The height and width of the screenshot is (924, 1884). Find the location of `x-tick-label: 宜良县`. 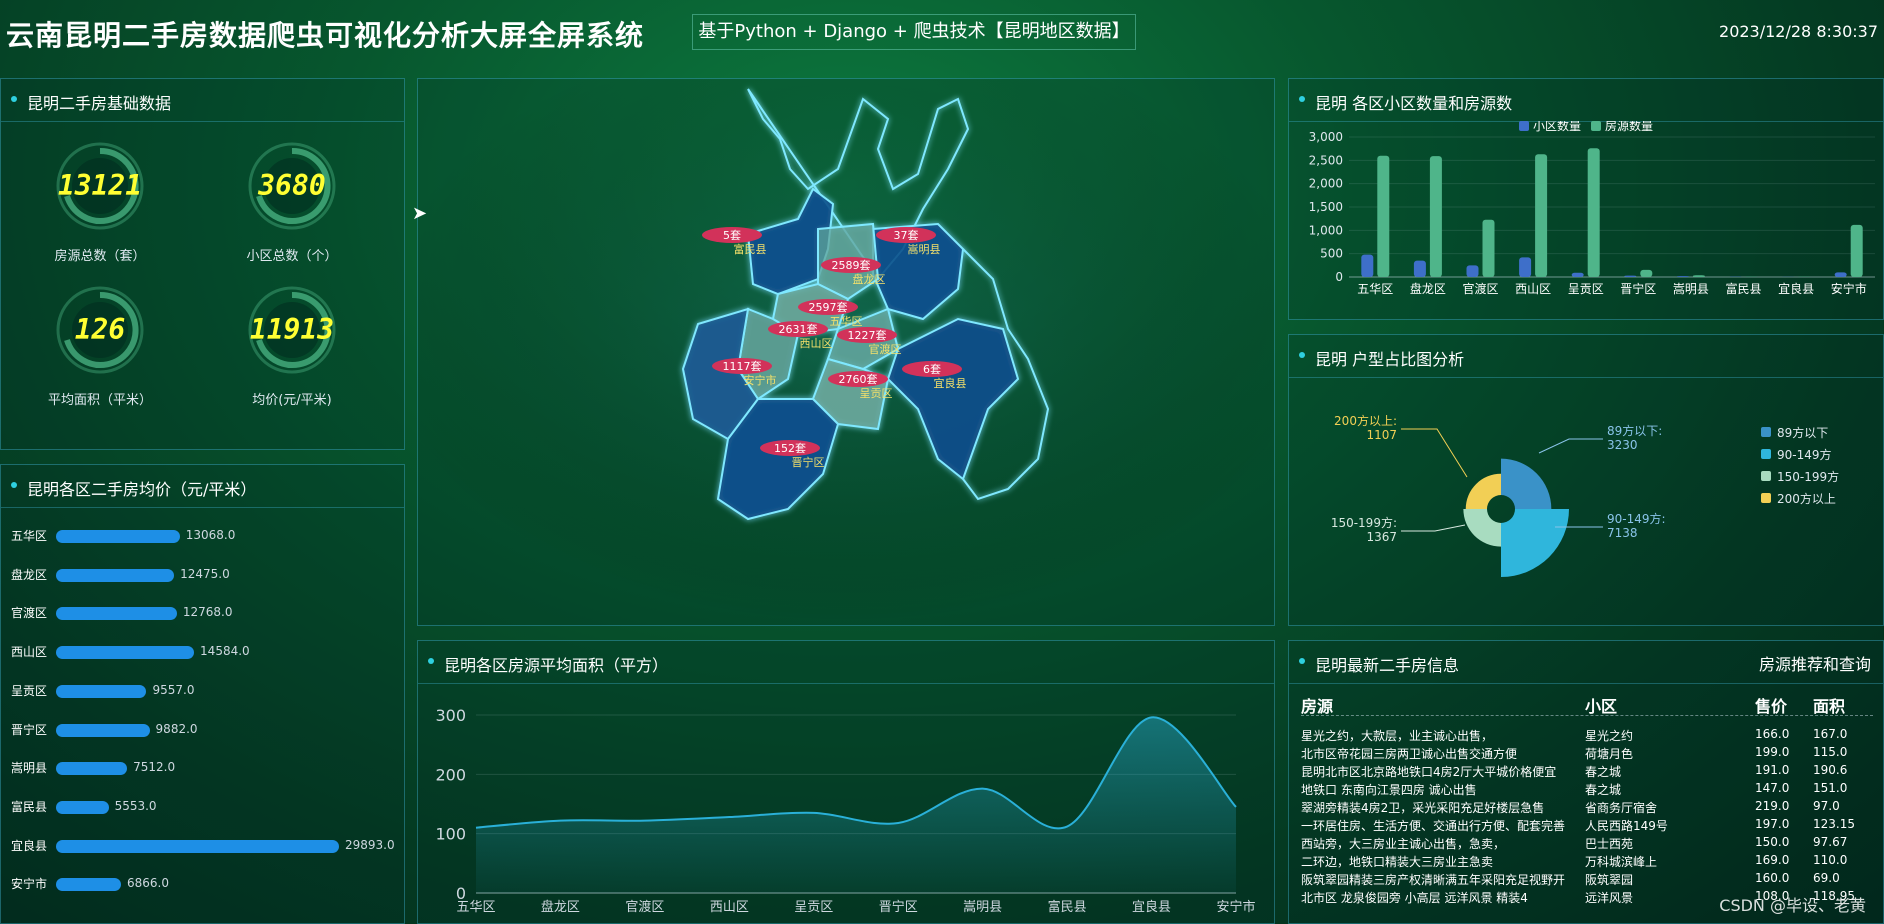

x-tick-label: 宜良县 is located at coordinates (1796, 288).